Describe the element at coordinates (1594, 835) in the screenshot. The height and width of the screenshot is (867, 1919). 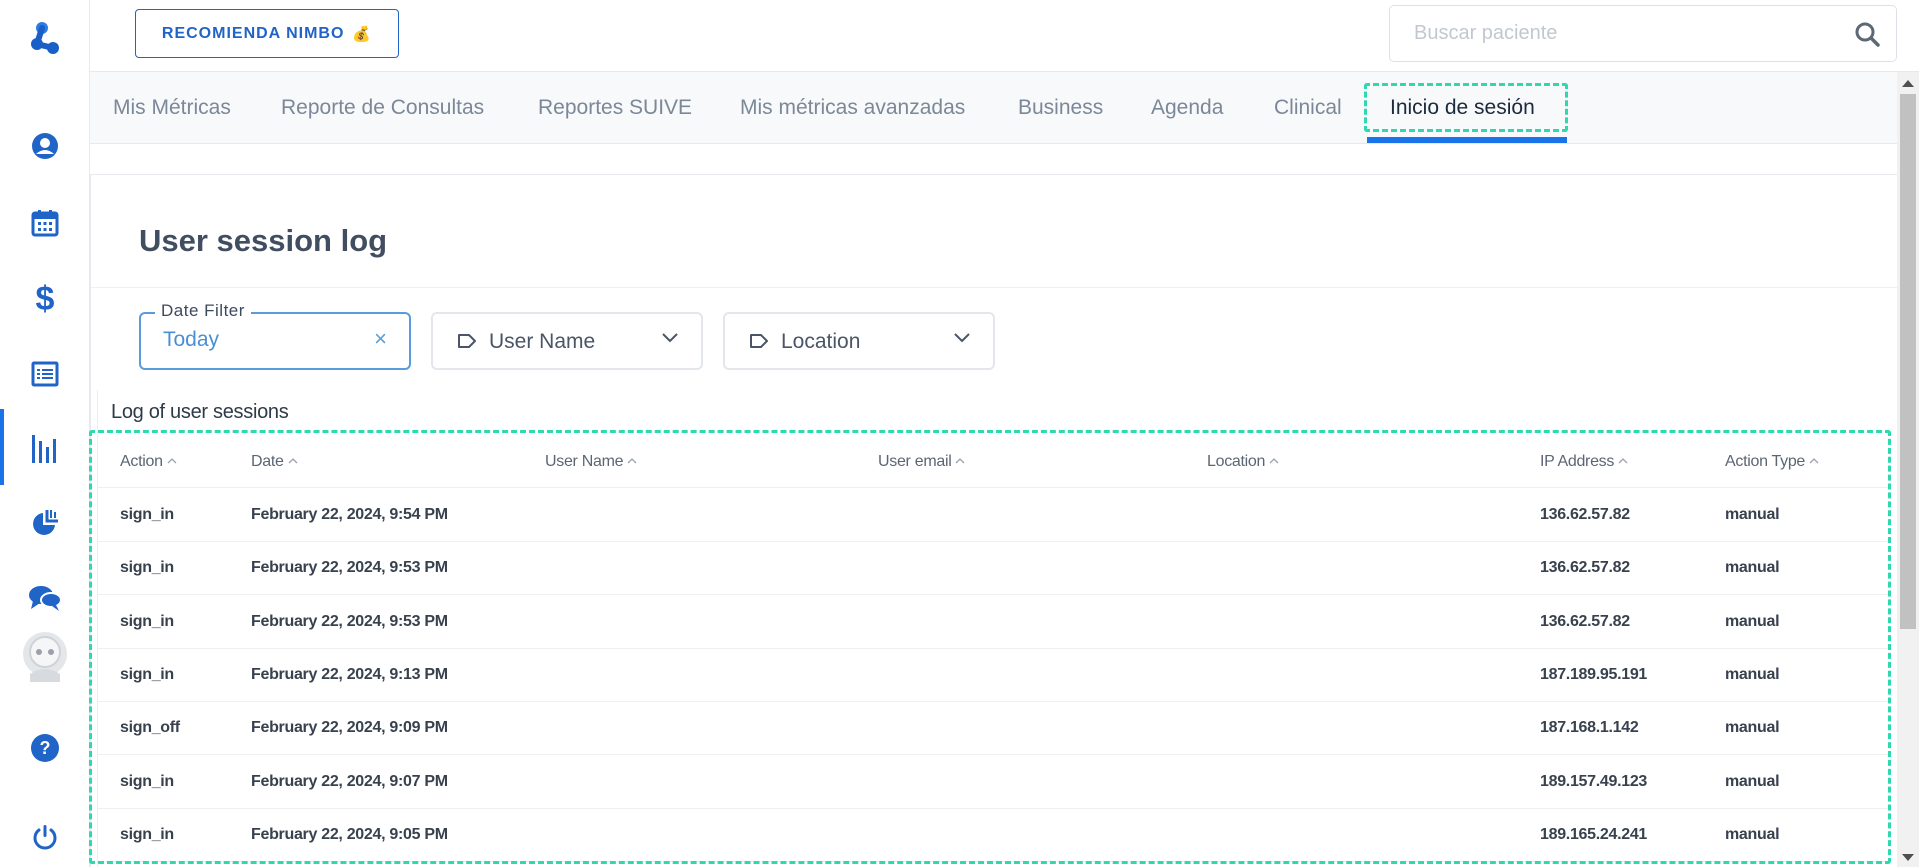
I see `cell-ip-address: 189.165.24.241` at that location.